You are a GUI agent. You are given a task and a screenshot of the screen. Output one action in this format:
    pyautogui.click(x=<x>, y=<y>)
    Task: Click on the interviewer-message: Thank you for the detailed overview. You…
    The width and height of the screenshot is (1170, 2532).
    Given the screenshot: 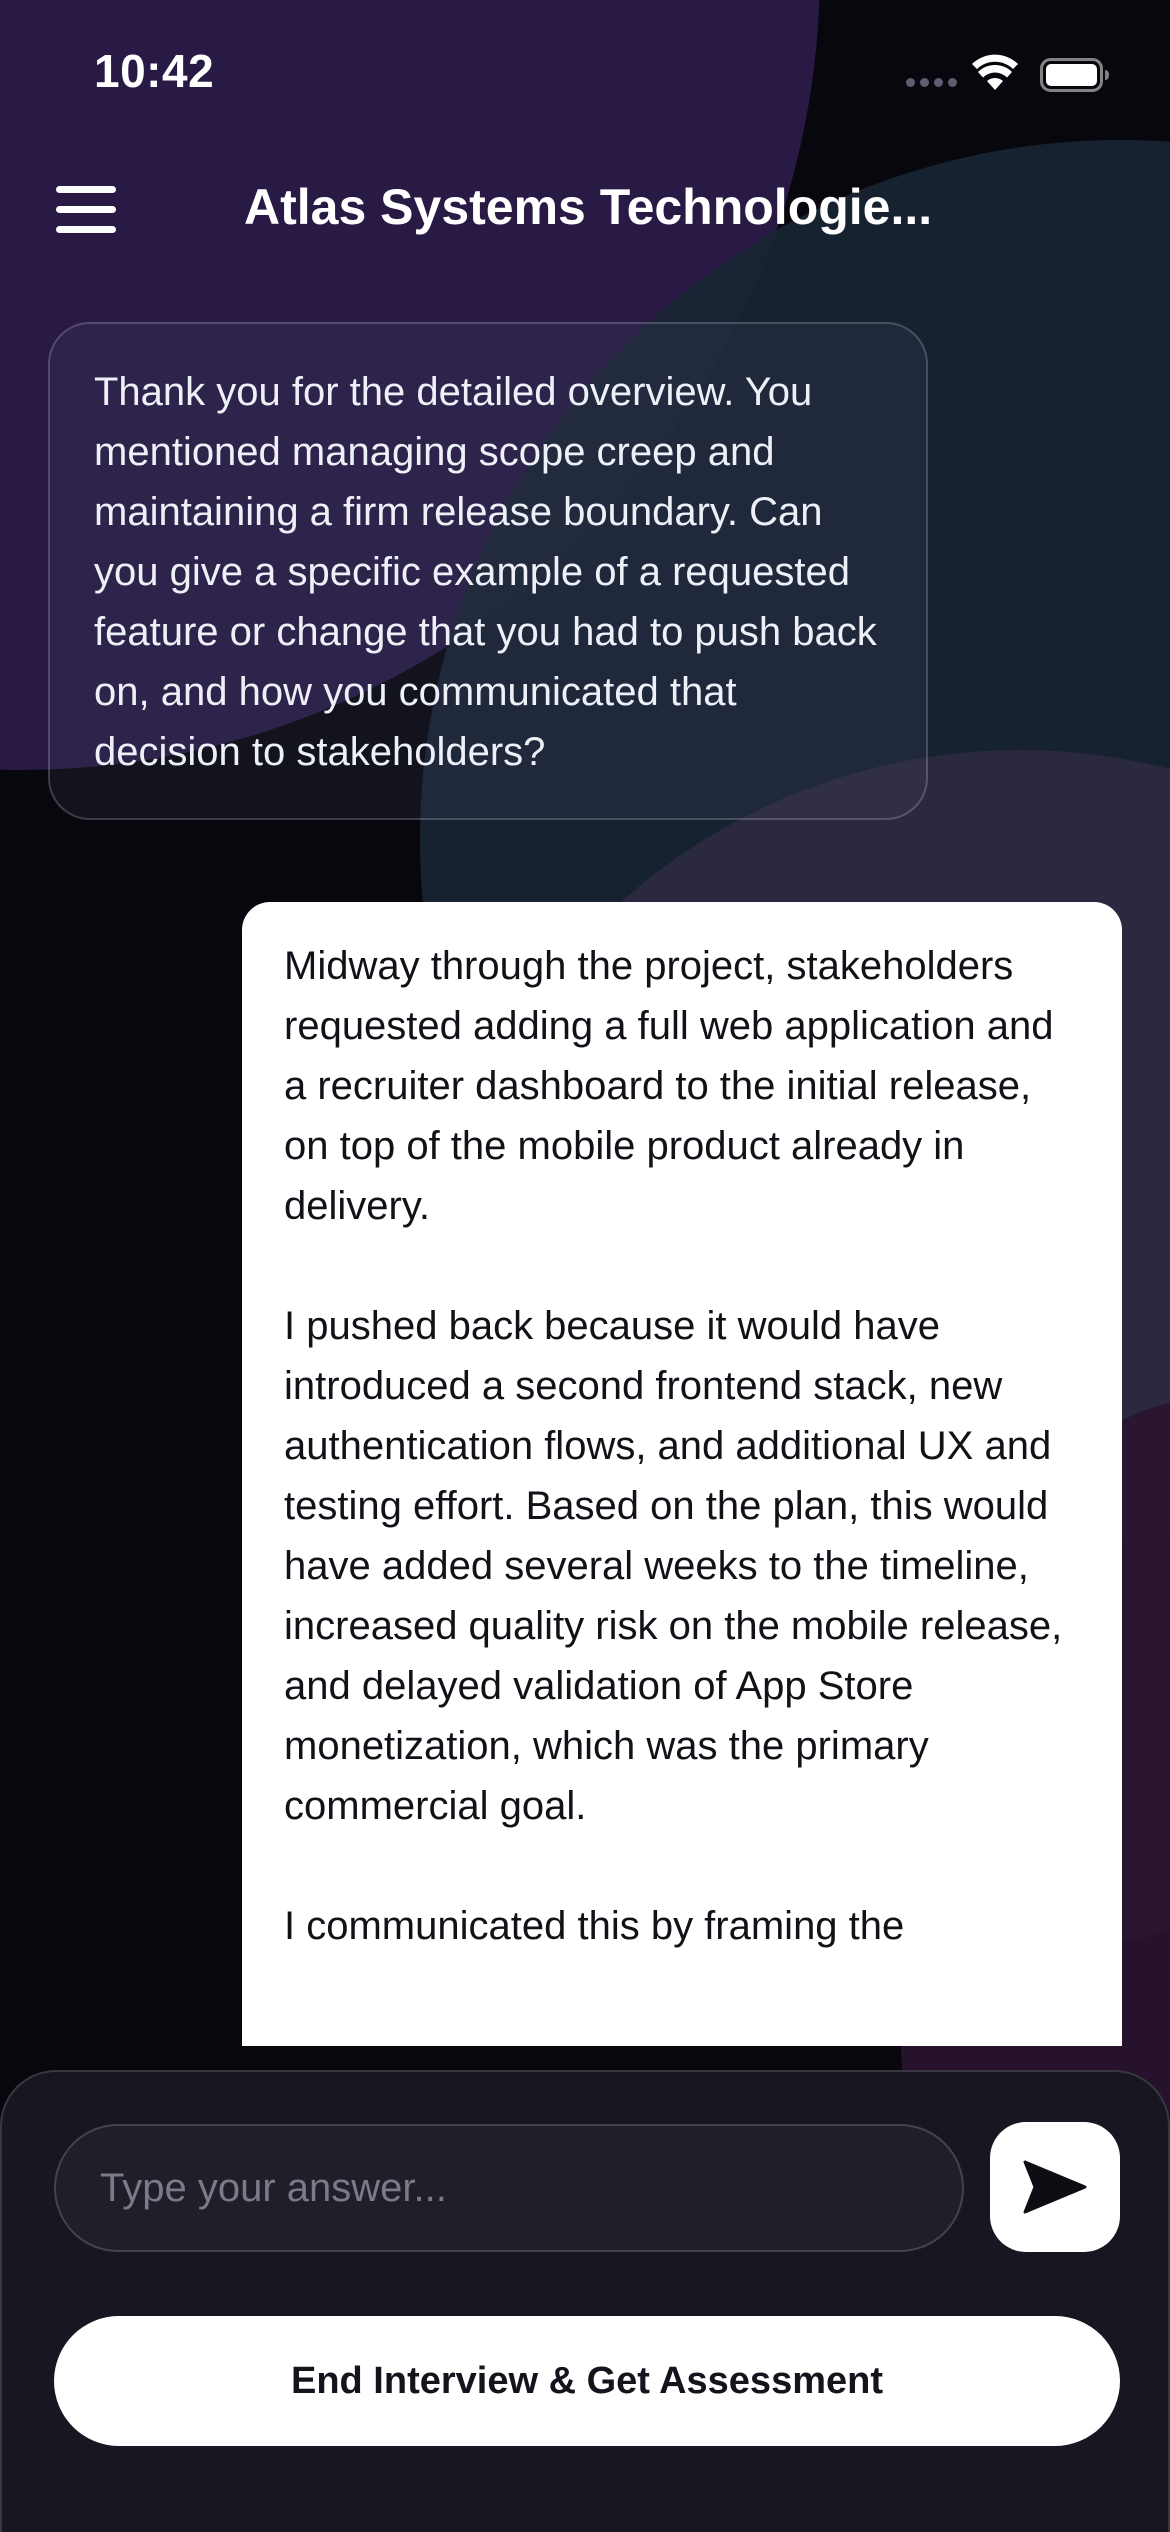 What is the action you would take?
    pyautogui.click(x=488, y=571)
    